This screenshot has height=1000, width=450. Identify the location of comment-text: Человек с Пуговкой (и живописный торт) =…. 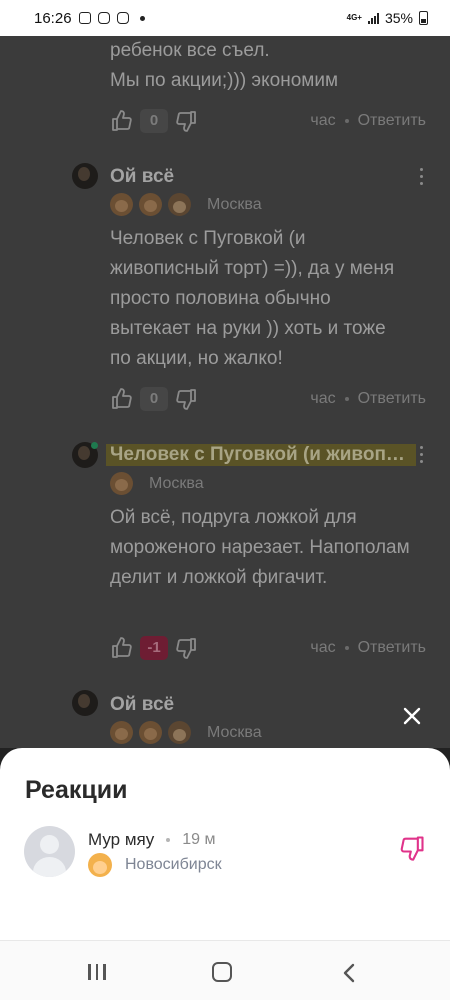
(252, 298).